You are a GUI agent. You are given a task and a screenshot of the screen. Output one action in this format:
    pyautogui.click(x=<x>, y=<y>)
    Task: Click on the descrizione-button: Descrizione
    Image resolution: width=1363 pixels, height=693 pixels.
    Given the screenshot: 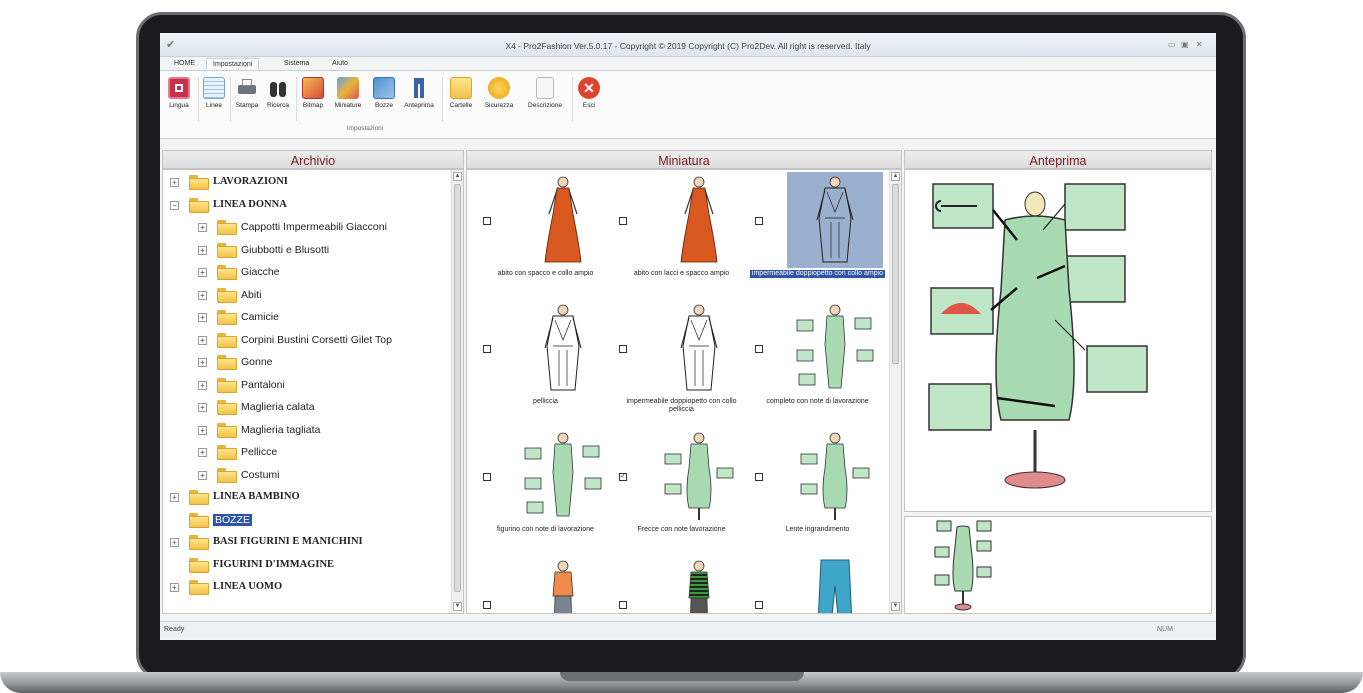 What is the action you would take?
    pyautogui.click(x=545, y=98)
    